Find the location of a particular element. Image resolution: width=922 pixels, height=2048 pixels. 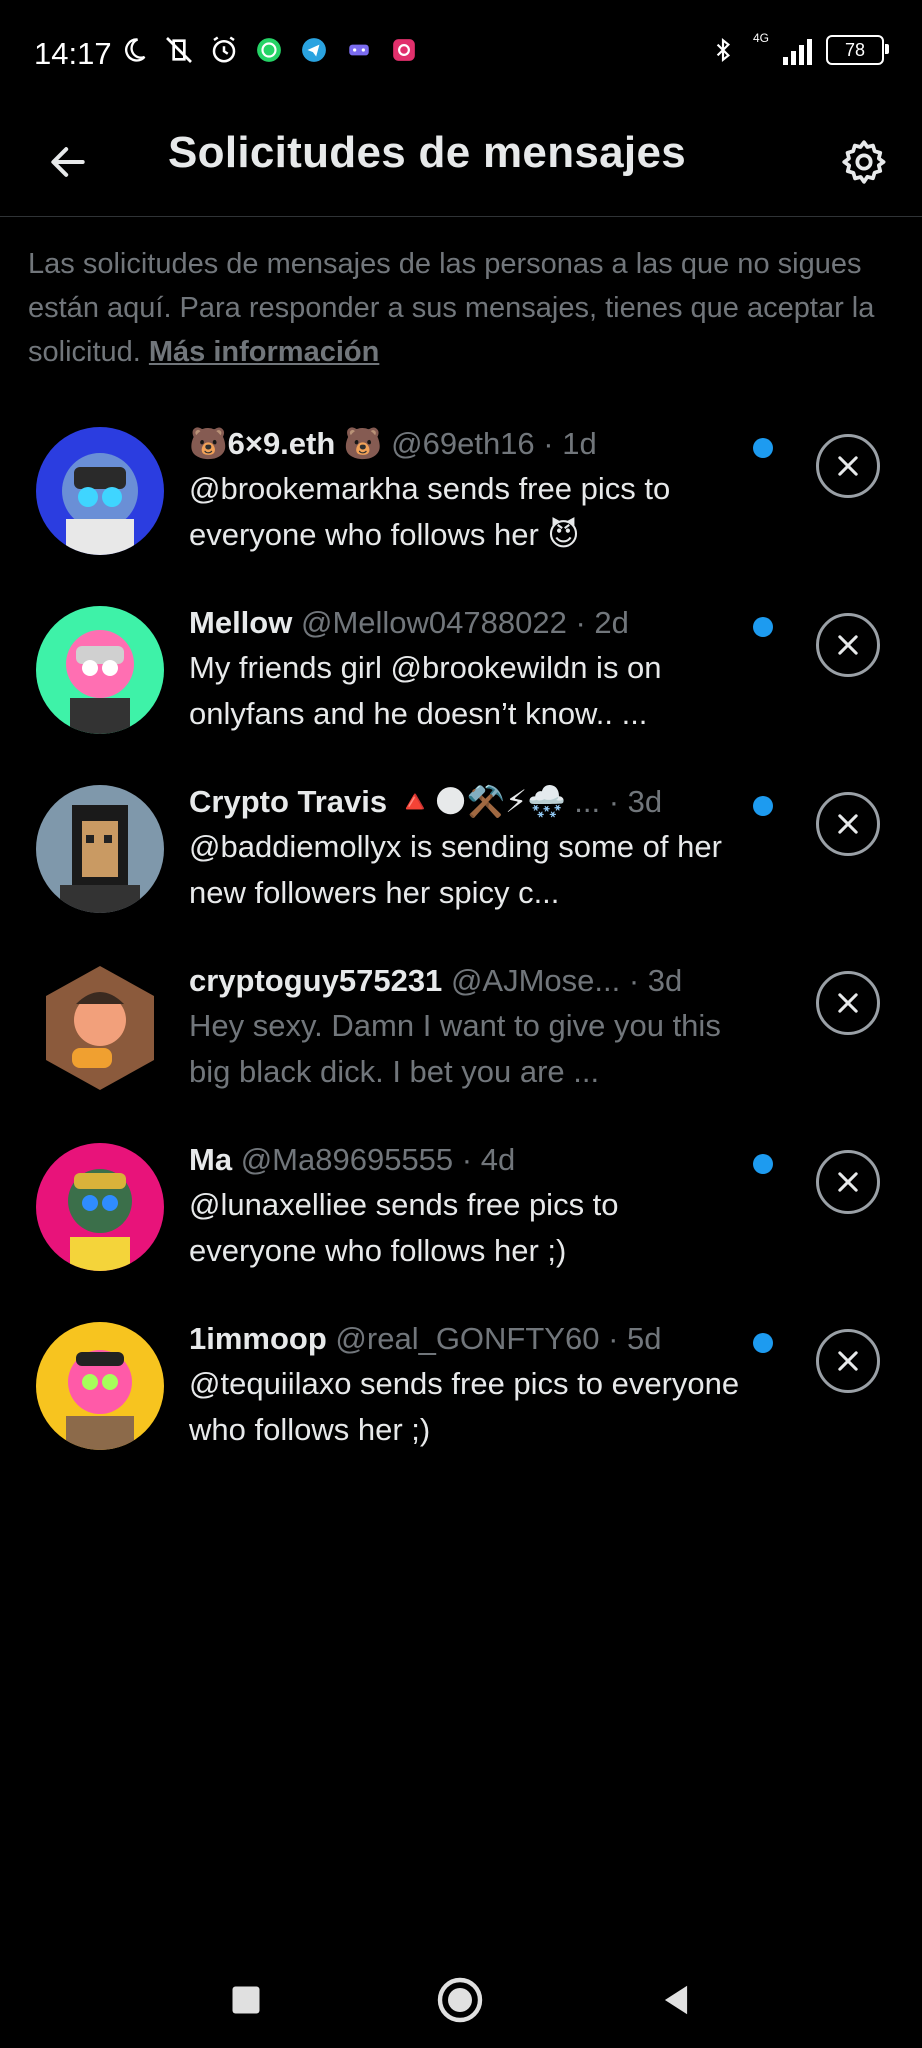

top-app-bar: Solicitudes de mensajes is located at coordinates (461, 163).